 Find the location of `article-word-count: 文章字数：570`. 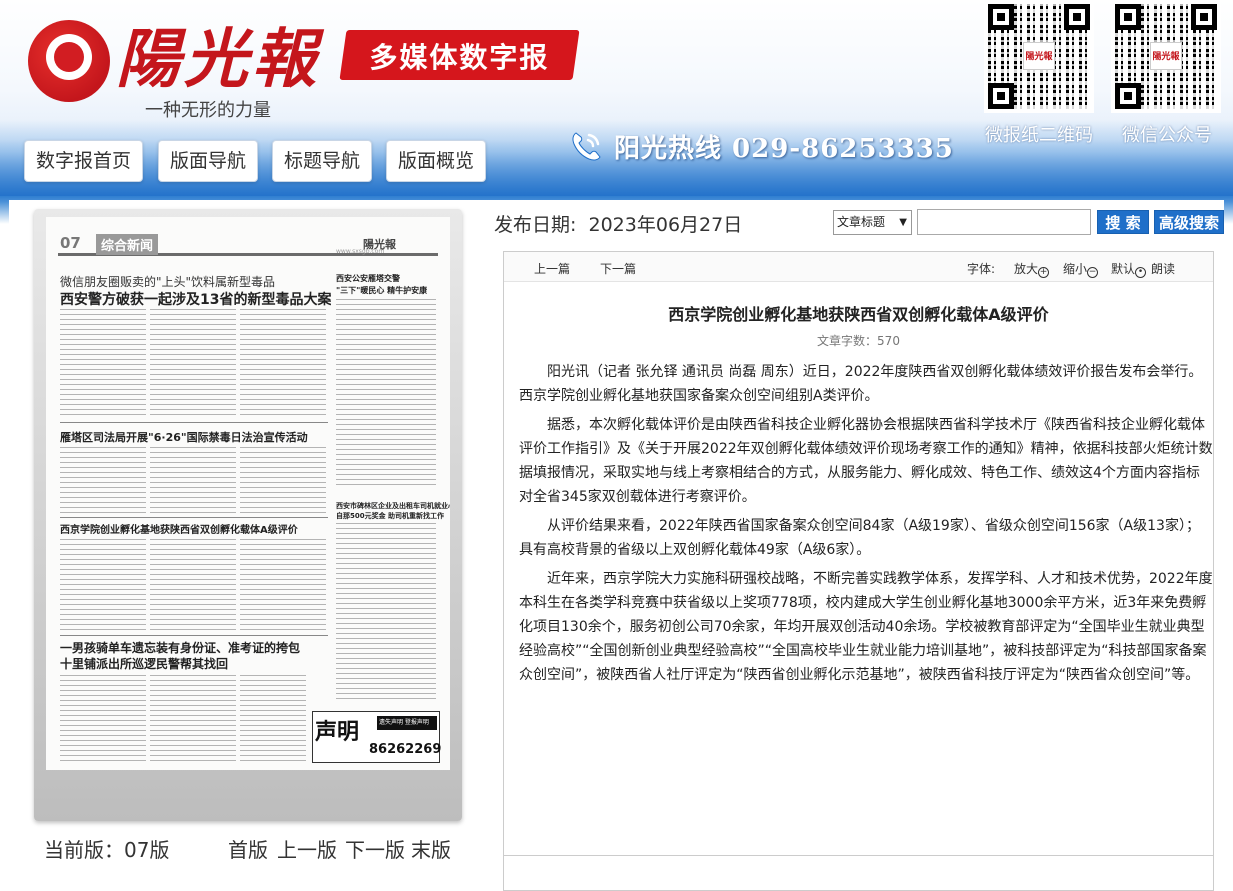

article-word-count: 文章字数：570 is located at coordinates (858, 341).